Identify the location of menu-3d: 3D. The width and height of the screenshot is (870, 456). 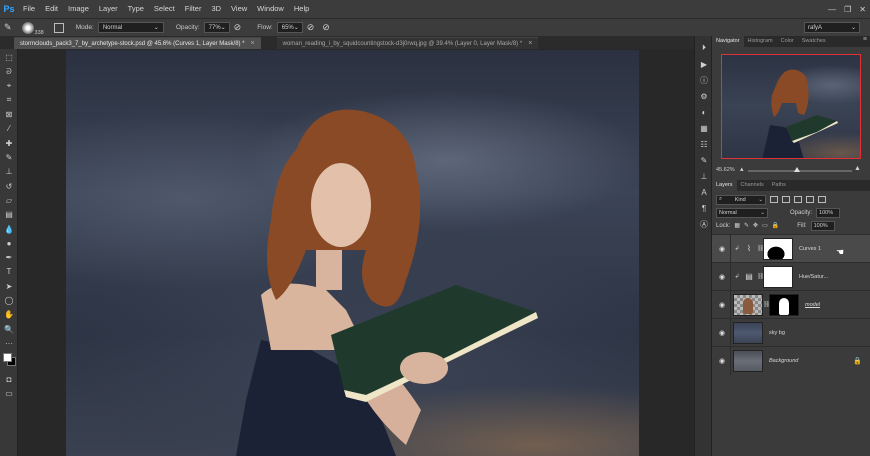
(216, 9).